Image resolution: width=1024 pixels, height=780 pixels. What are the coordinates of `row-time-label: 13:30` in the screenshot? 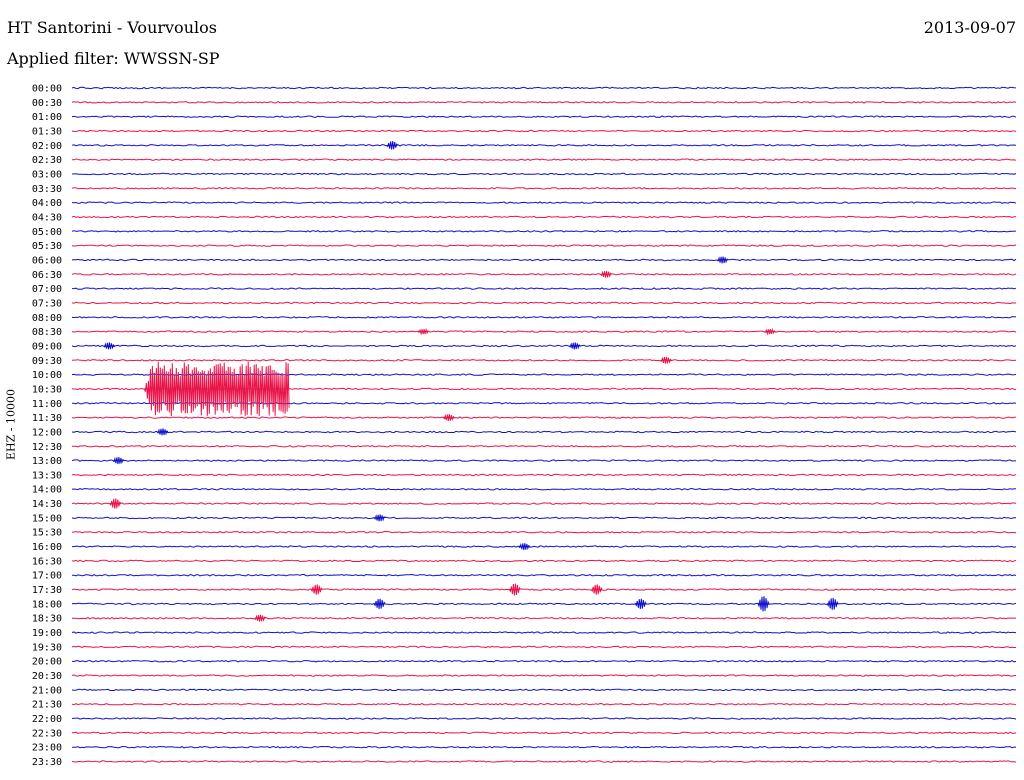 It's located at (47, 475).